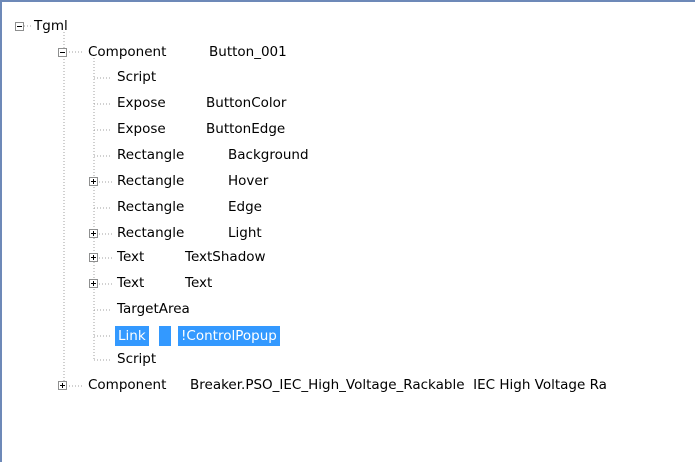  I want to click on node-value: Hover, so click(248, 181).